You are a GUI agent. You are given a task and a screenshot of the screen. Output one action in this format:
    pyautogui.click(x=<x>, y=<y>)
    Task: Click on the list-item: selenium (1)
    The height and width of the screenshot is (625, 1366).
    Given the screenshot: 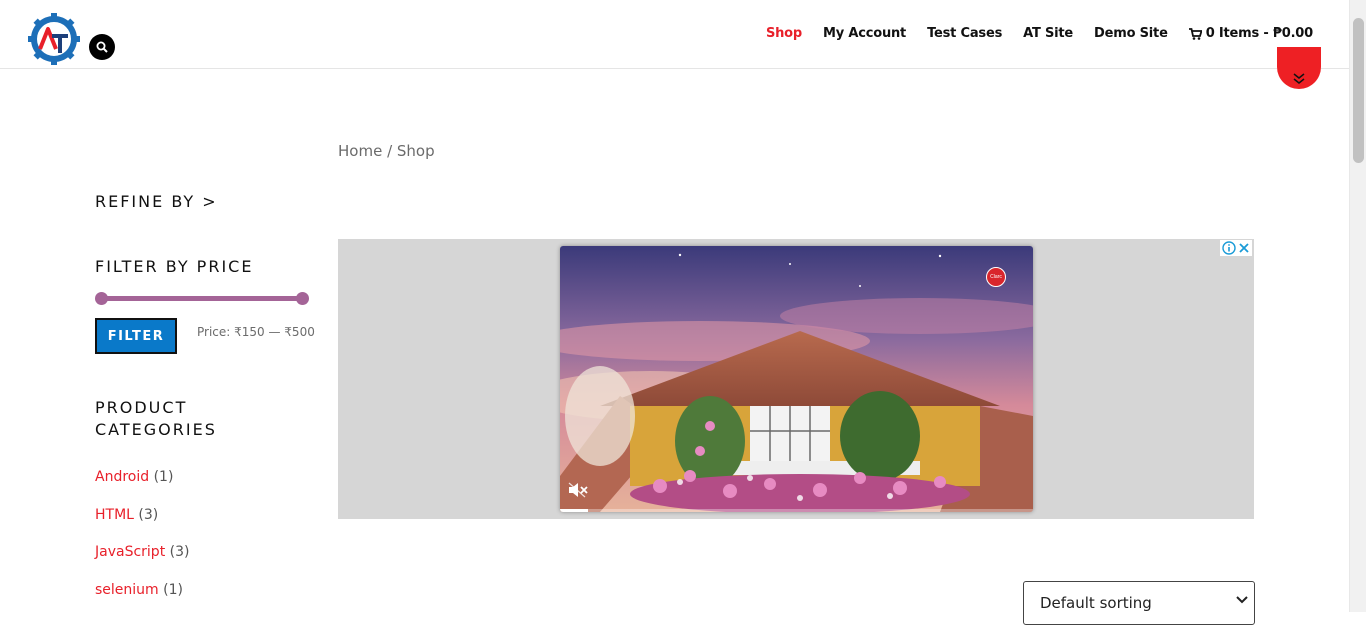 What is the action you would take?
    pyautogui.click(x=142, y=598)
    